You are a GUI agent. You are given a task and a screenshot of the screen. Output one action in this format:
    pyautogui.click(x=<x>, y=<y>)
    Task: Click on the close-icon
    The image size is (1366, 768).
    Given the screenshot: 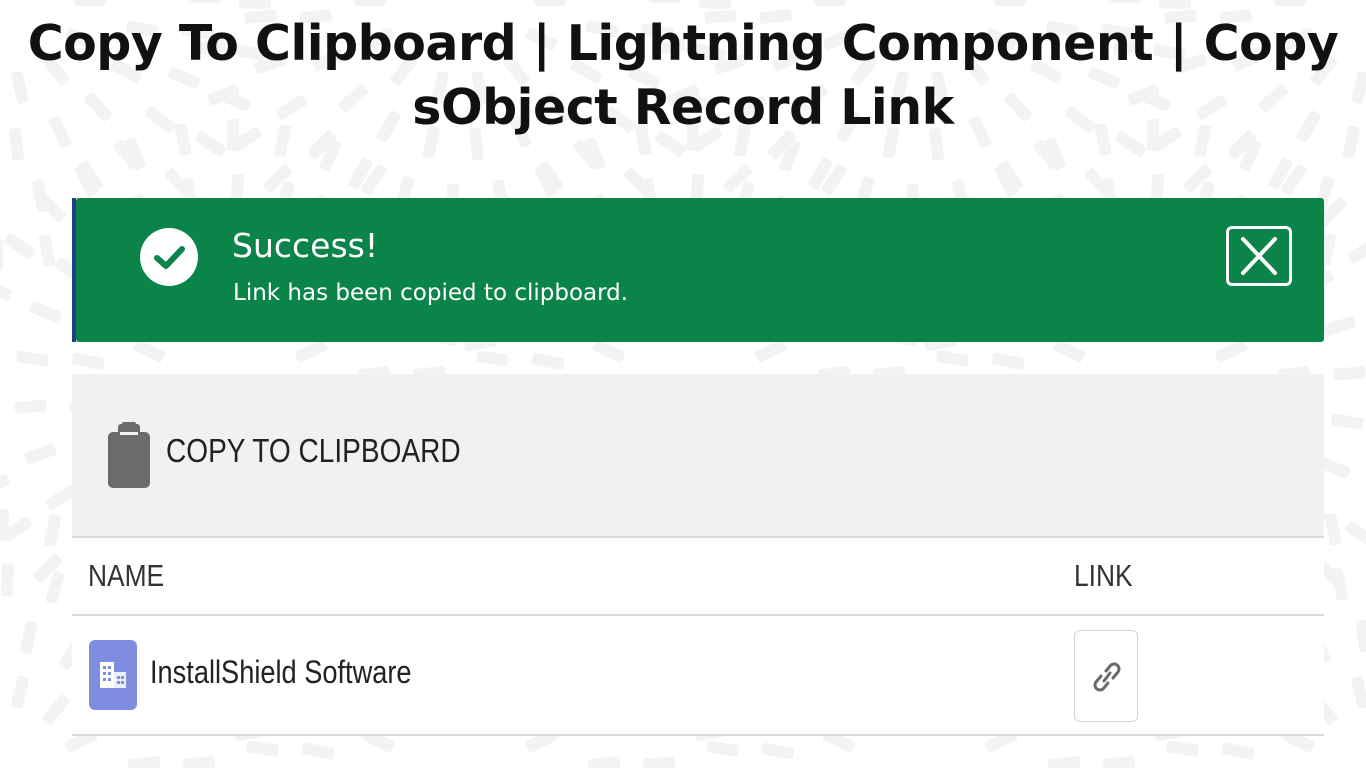 What is the action you would take?
    pyautogui.click(x=1259, y=256)
    